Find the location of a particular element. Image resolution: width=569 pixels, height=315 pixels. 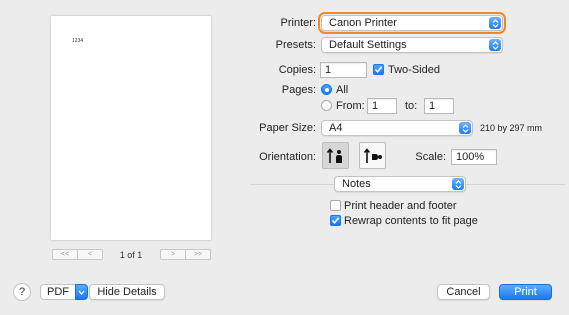

previous-page-button: < is located at coordinates (89, 254).